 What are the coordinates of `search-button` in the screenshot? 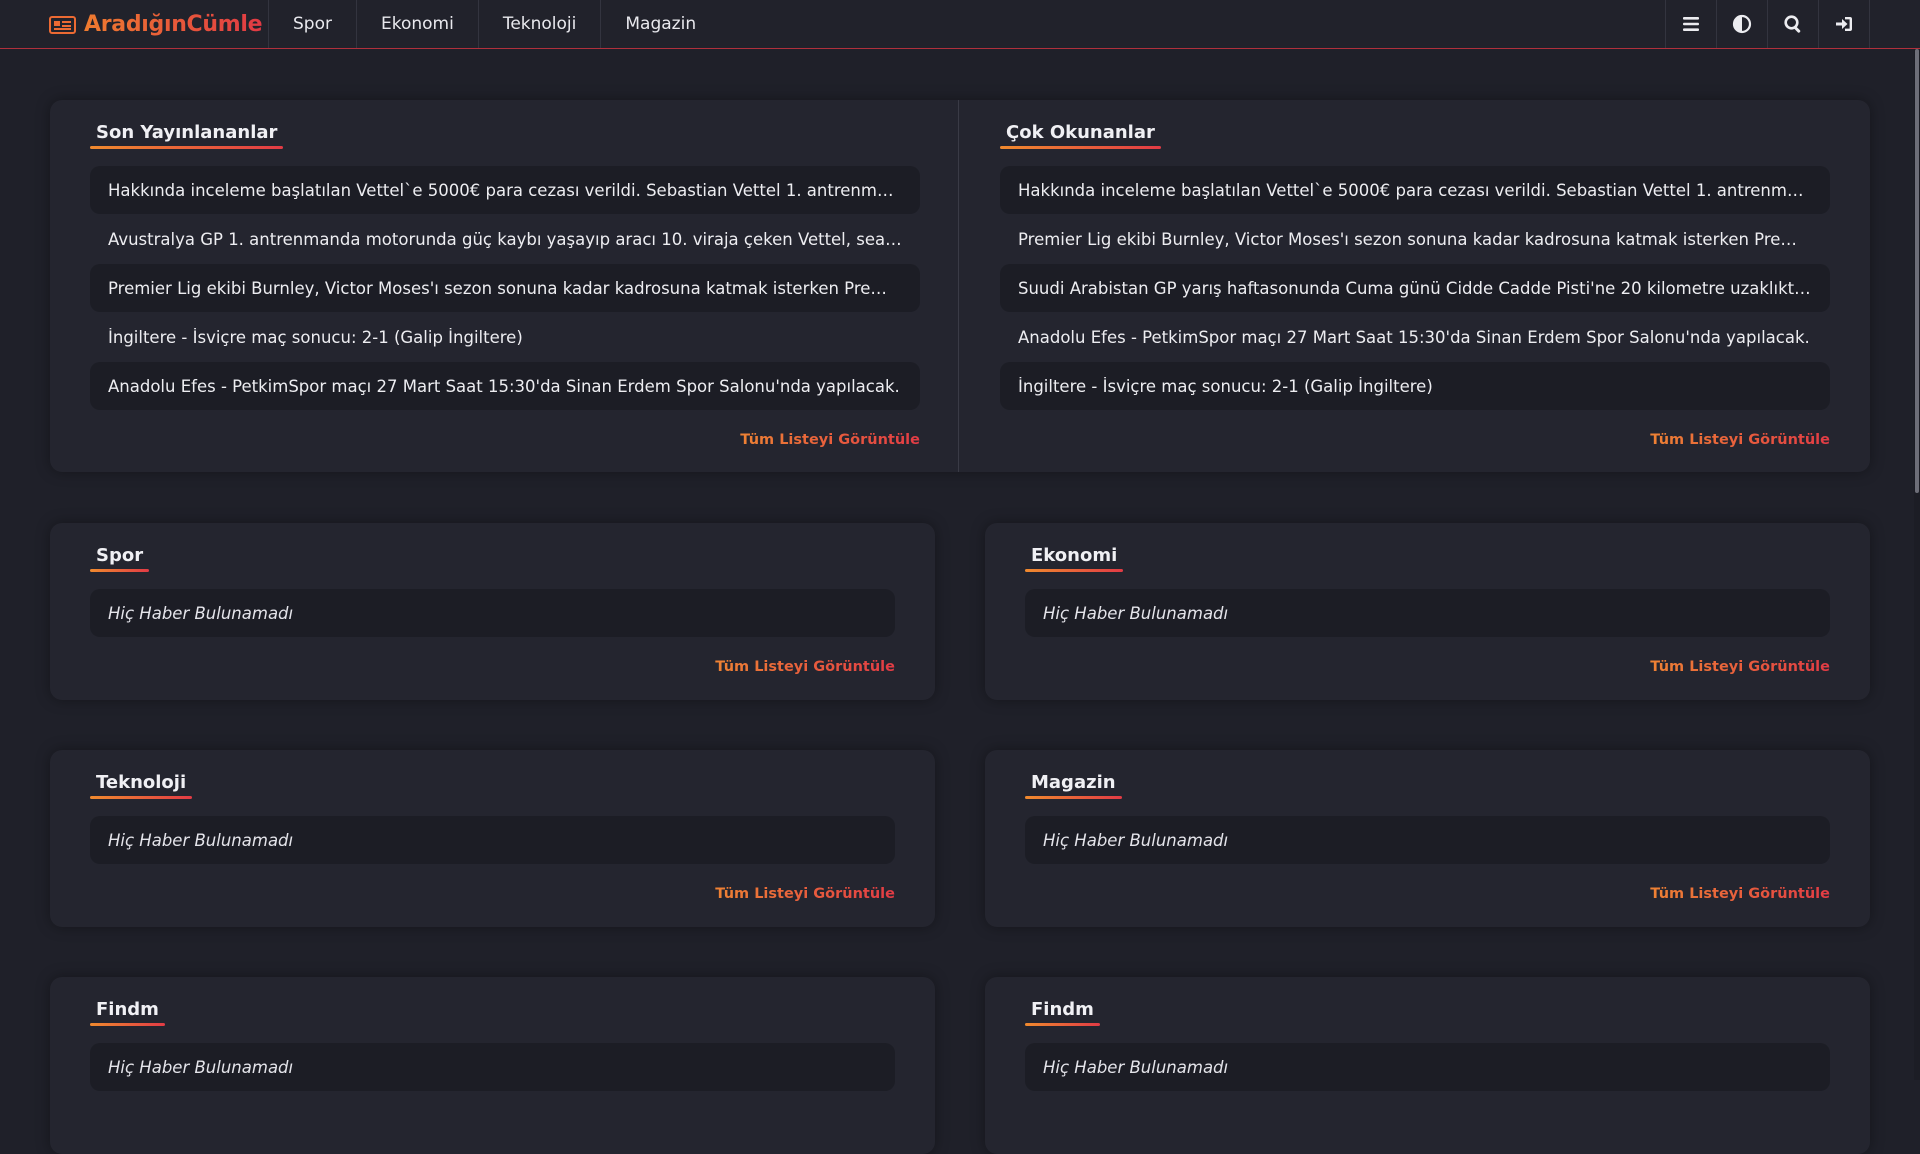 It's located at (1792, 24).